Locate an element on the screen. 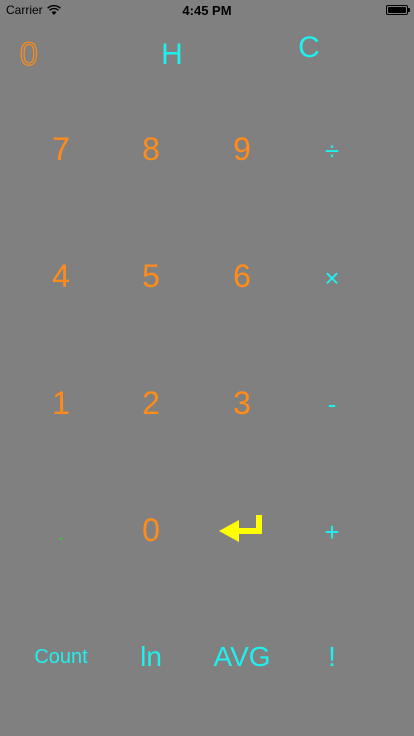 The width and height of the screenshot is (414, 736). status-time: 4:45 PM is located at coordinates (207, 10).